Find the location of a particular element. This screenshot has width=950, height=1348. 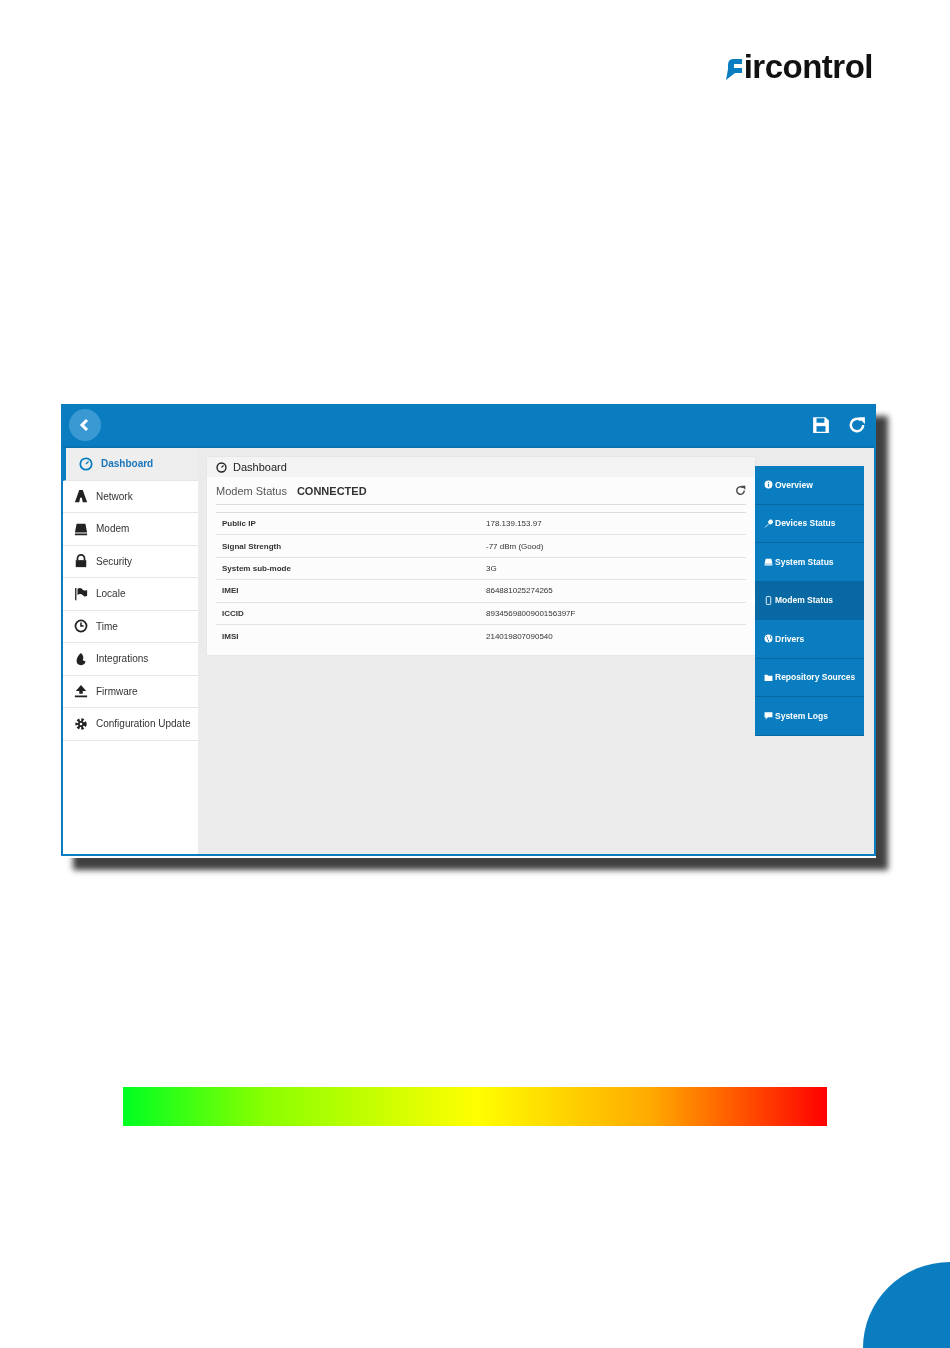

status-nav-item: Overview is located at coordinates (809, 485).